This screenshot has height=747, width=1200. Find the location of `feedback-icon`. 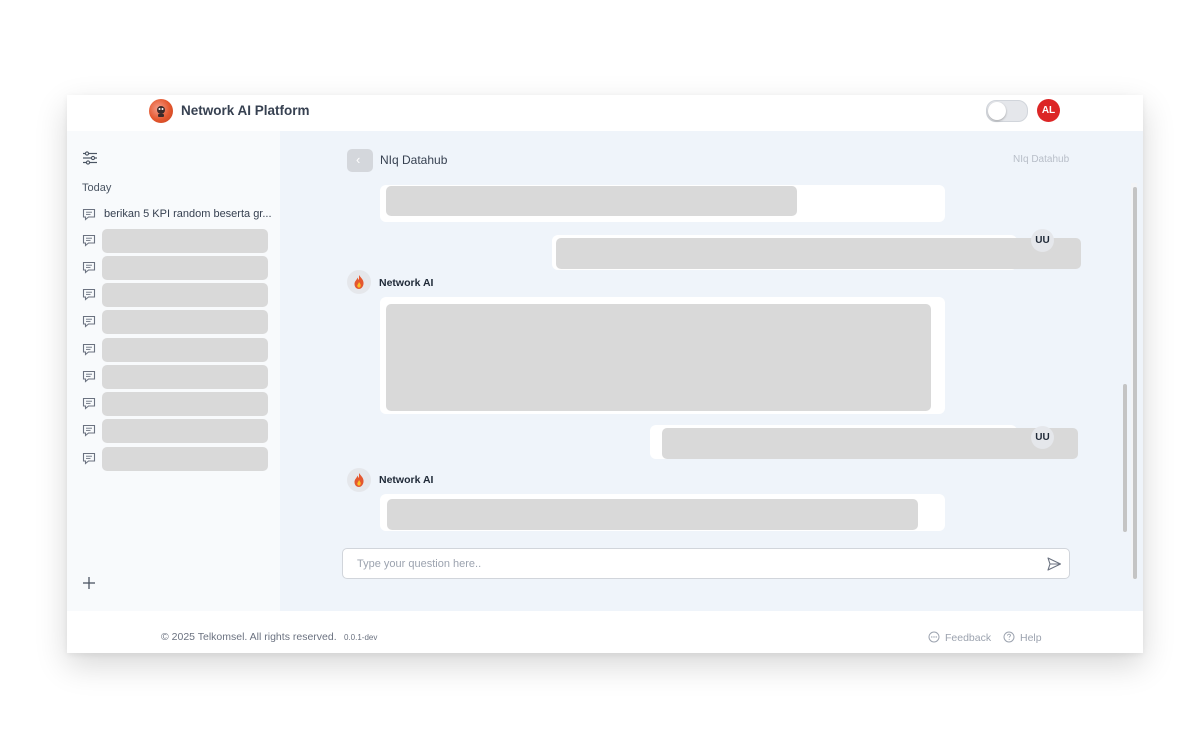

feedback-icon is located at coordinates (934, 637).